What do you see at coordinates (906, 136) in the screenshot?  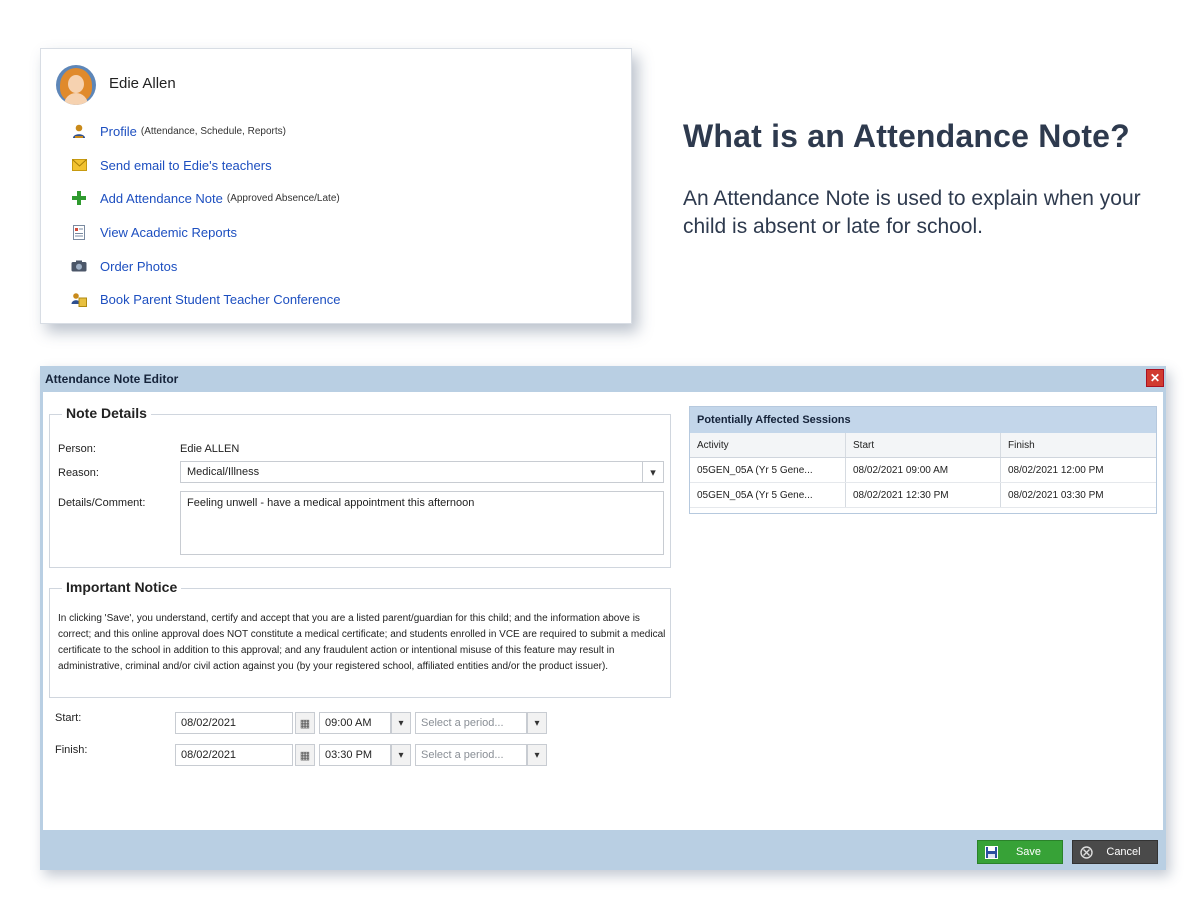 I see `info-headline: What is an Attendance Note?` at bounding box center [906, 136].